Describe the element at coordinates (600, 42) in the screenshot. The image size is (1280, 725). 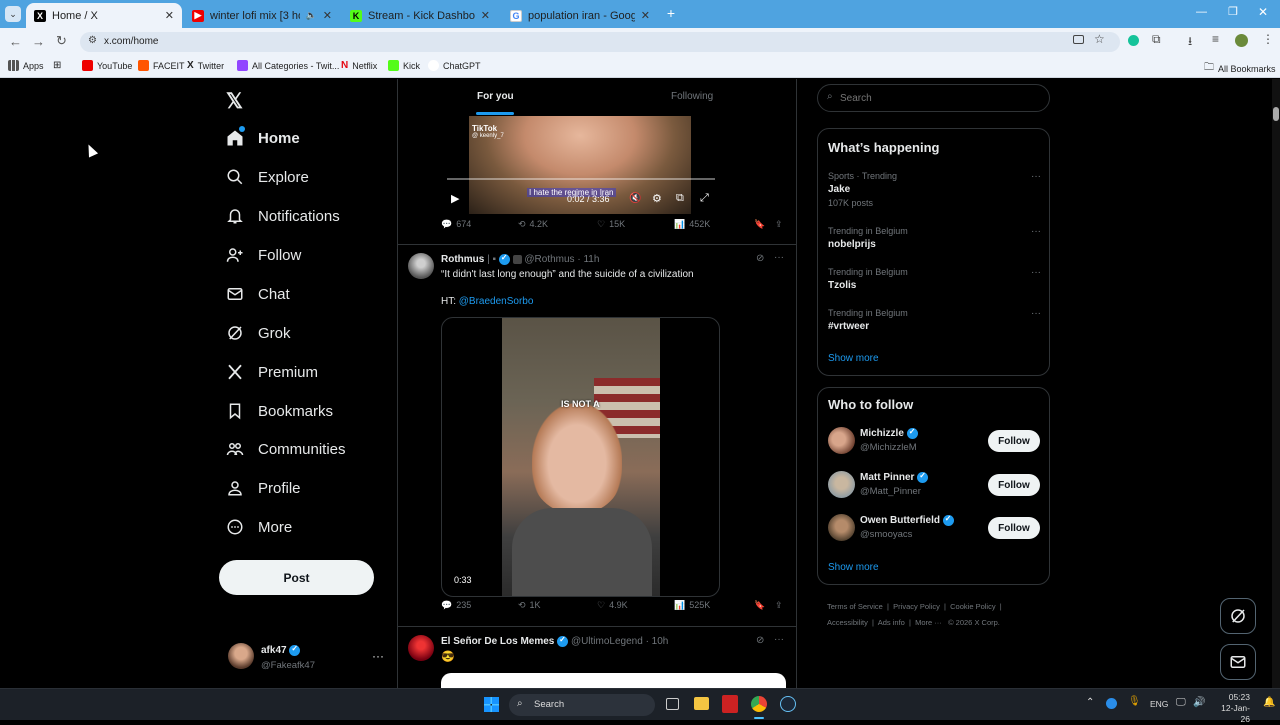
I see `address-bar: ⚙ x.com/home` at that location.